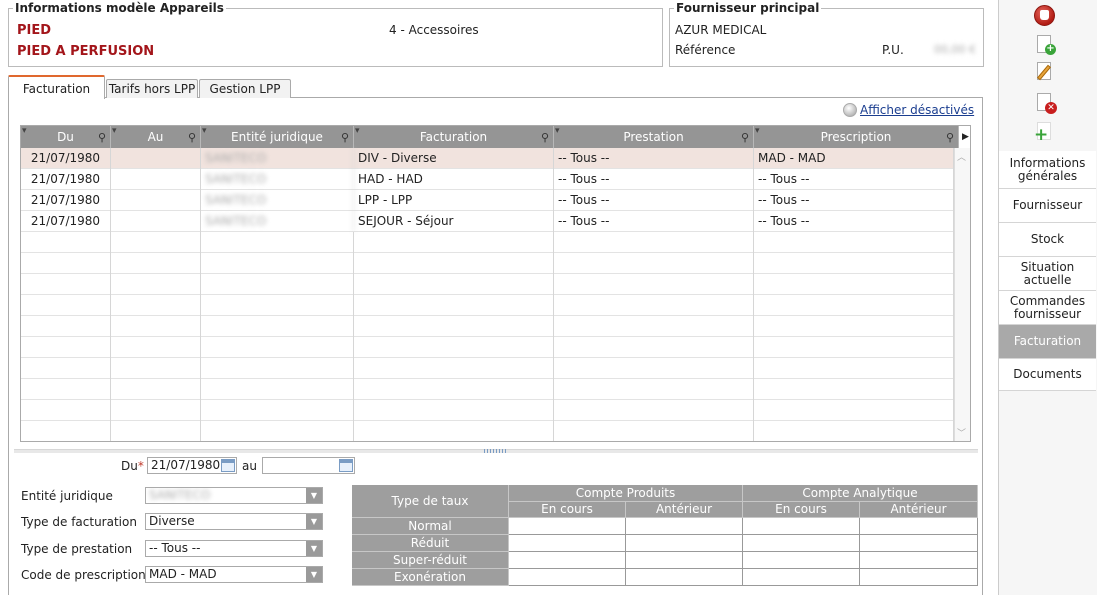 This screenshot has height=595, width=1097. What do you see at coordinates (654, 137) in the screenshot?
I see `col-header-prestation: ▾ Prestation ⚲` at bounding box center [654, 137].